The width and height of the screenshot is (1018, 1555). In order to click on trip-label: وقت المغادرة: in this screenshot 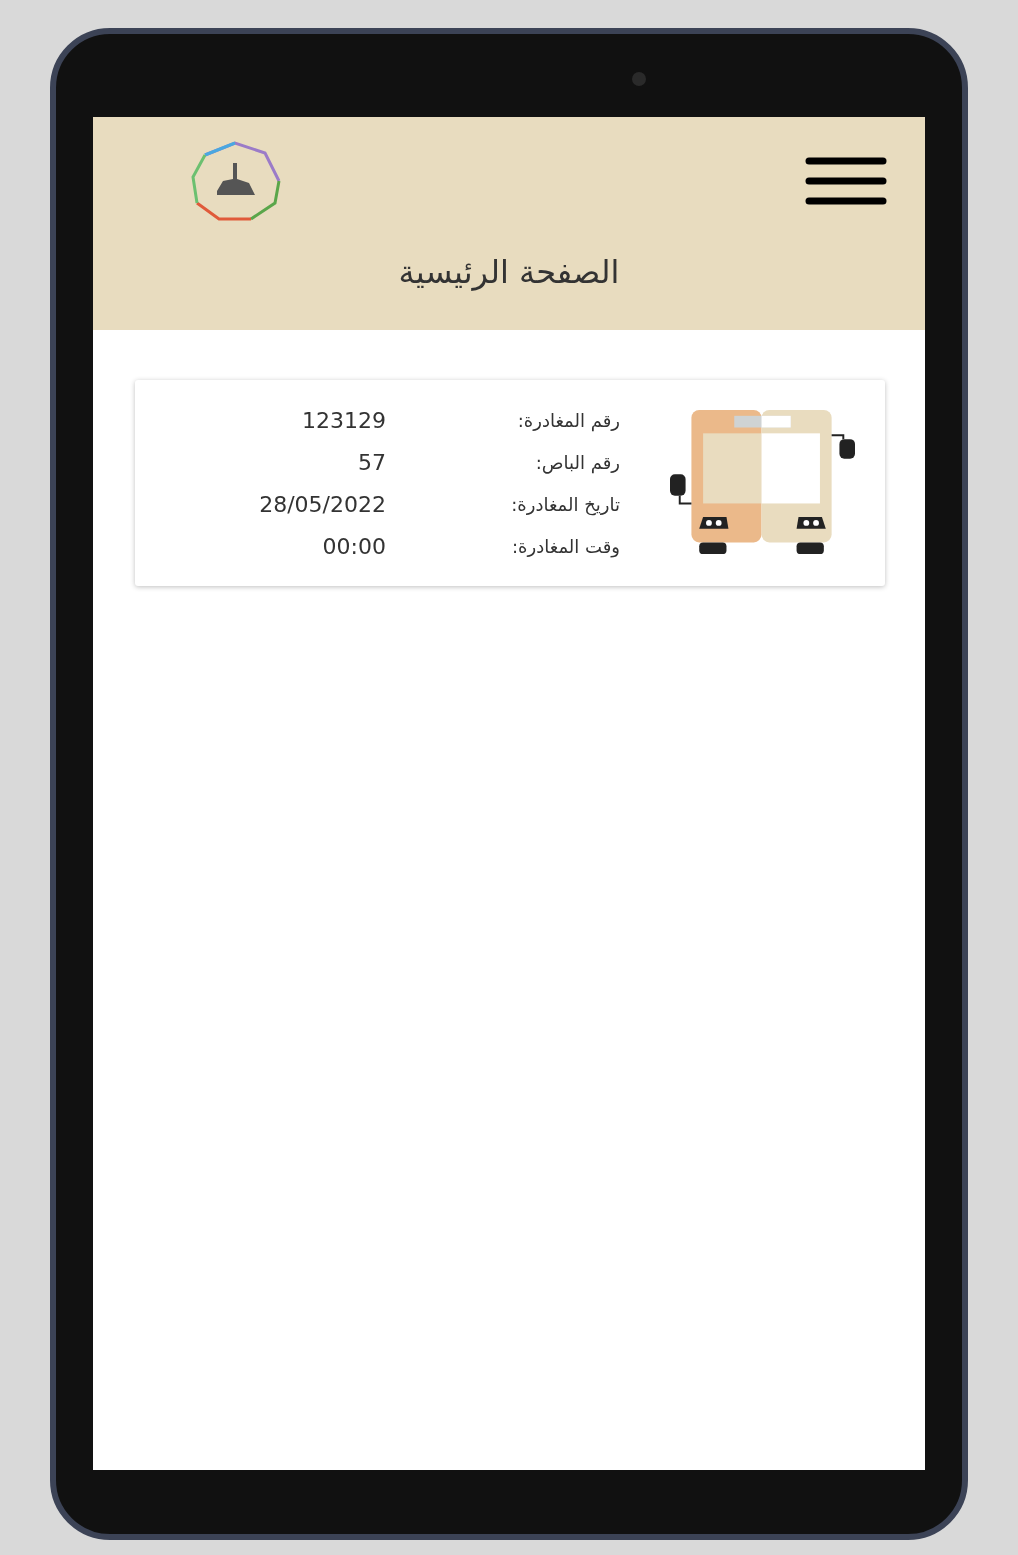, I will do `click(565, 546)`.